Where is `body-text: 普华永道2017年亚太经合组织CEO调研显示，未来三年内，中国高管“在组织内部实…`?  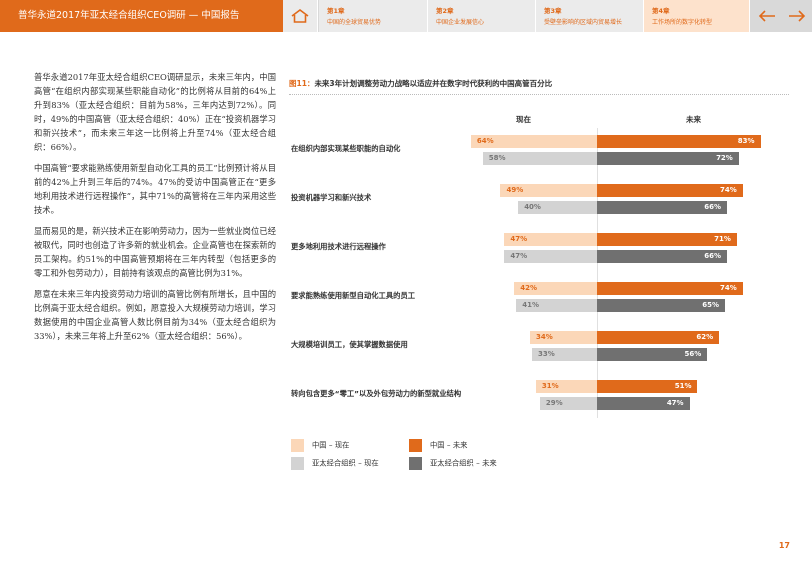
body-text: 普华永道2017年亚太经合组织CEO调研显示，未来三年内，中国高管“在组织内部实… is located at coordinates (155, 210).